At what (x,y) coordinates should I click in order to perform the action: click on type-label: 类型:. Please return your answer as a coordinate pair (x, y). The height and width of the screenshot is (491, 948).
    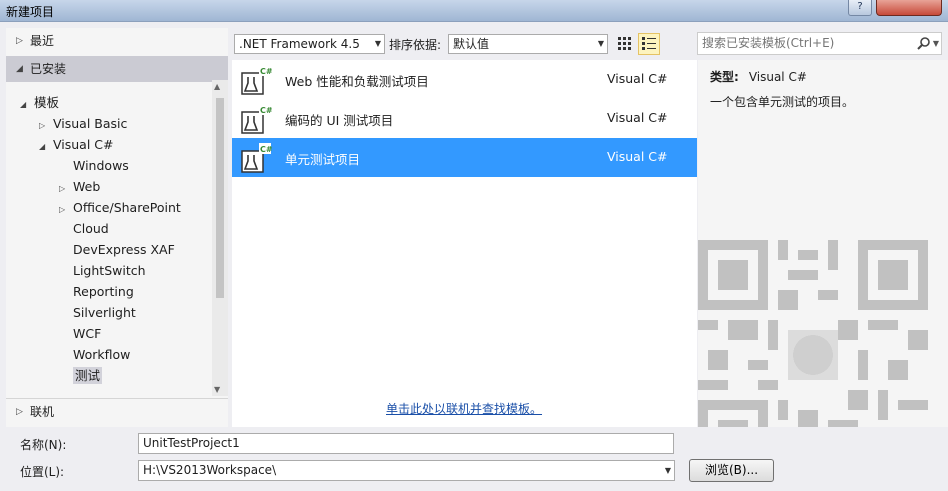
    Looking at the image, I should click on (724, 77).